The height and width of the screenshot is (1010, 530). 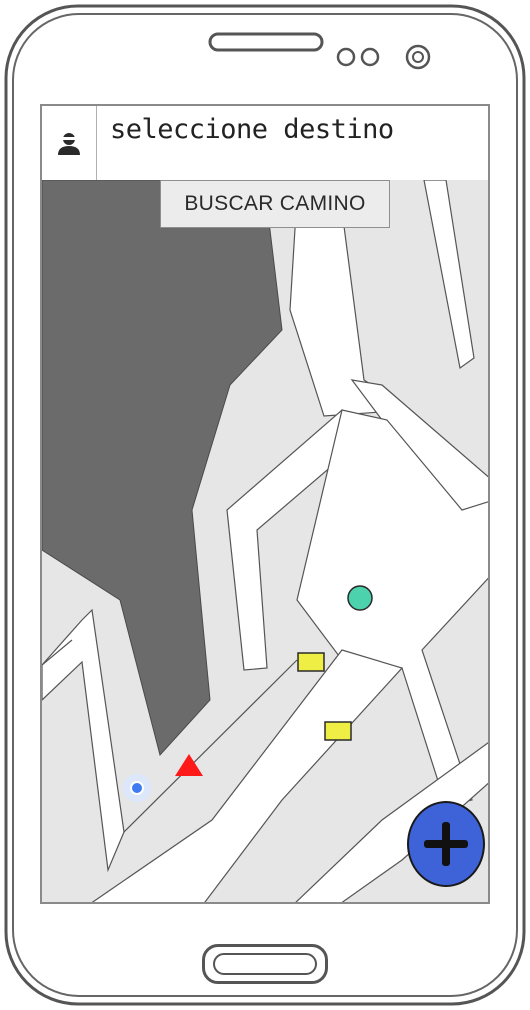 What do you see at coordinates (360, 598) in the screenshot?
I see `destination-marker` at bounding box center [360, 598].